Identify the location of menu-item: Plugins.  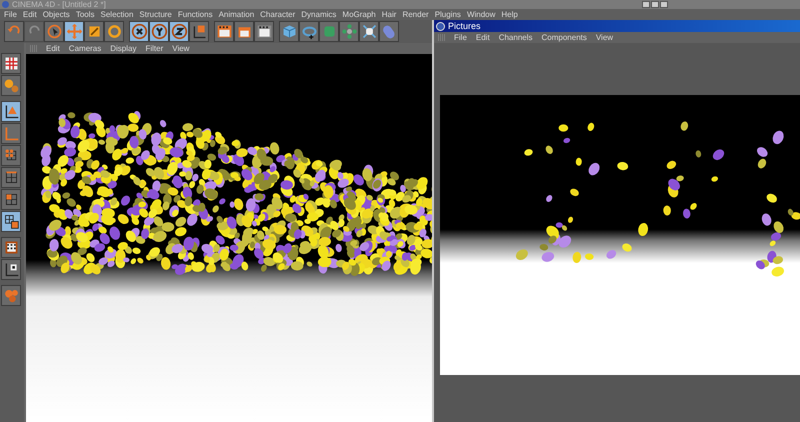
(447, 14).